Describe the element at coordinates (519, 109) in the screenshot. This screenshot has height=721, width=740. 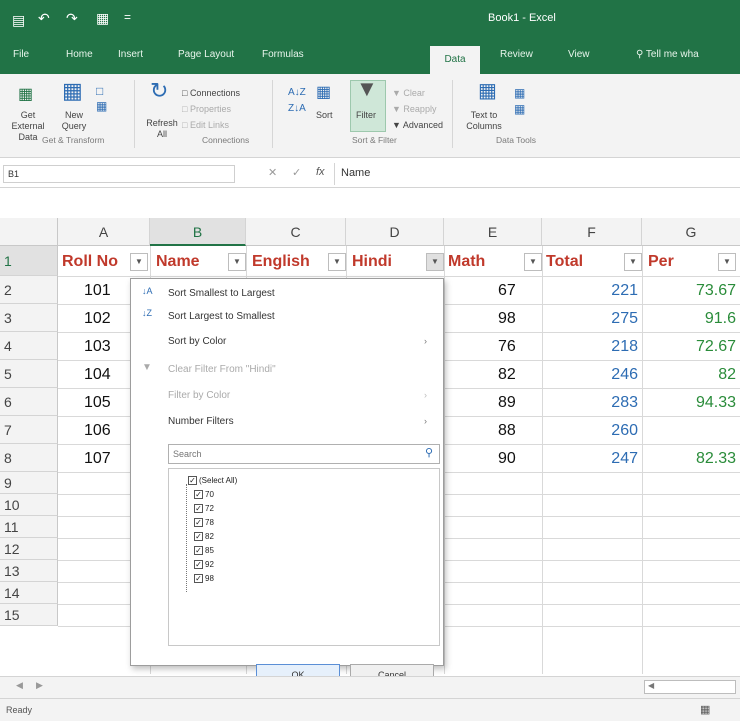
I see `remove-duplicates-icon: ▦` at that location.